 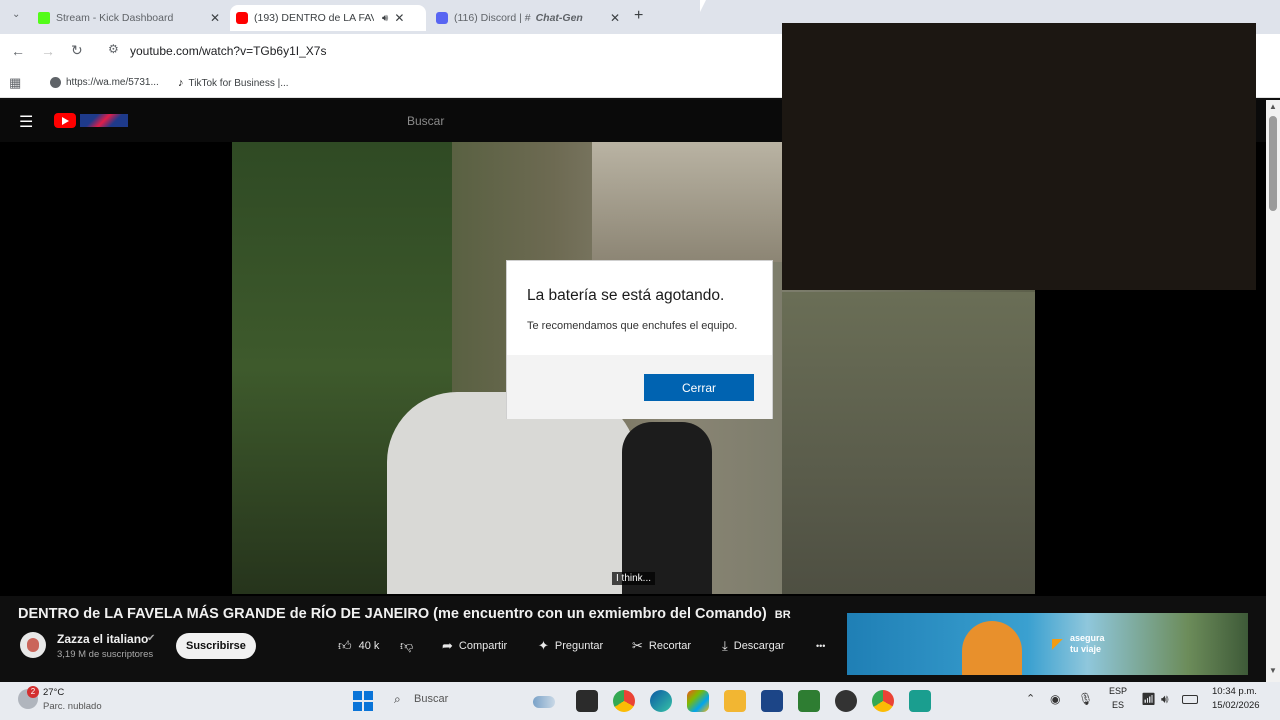 What do you see at coordinates (1055, 699) in the screenshot?
I see `network-app-icon: ◉` at bounding box center [1055, 699].